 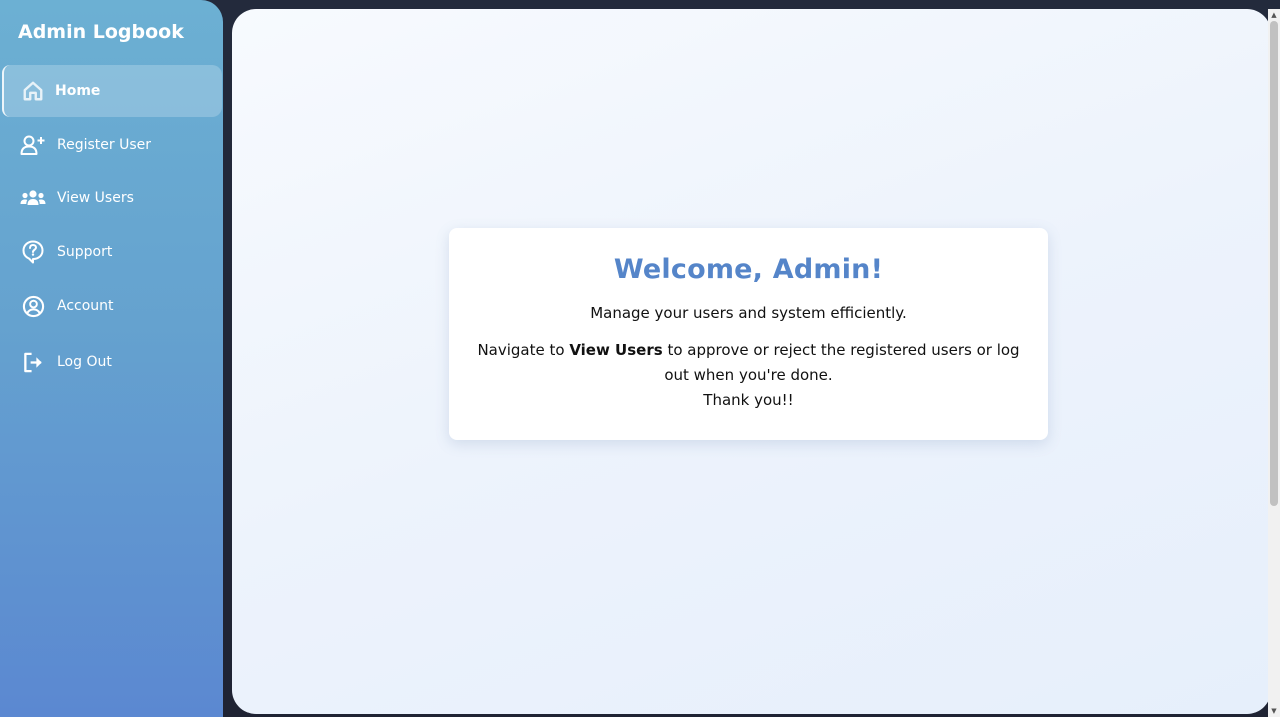 What do you see at coordinates (33, 91) in the screenshot?
I see `home-icon` at bounding box center [33, 91].